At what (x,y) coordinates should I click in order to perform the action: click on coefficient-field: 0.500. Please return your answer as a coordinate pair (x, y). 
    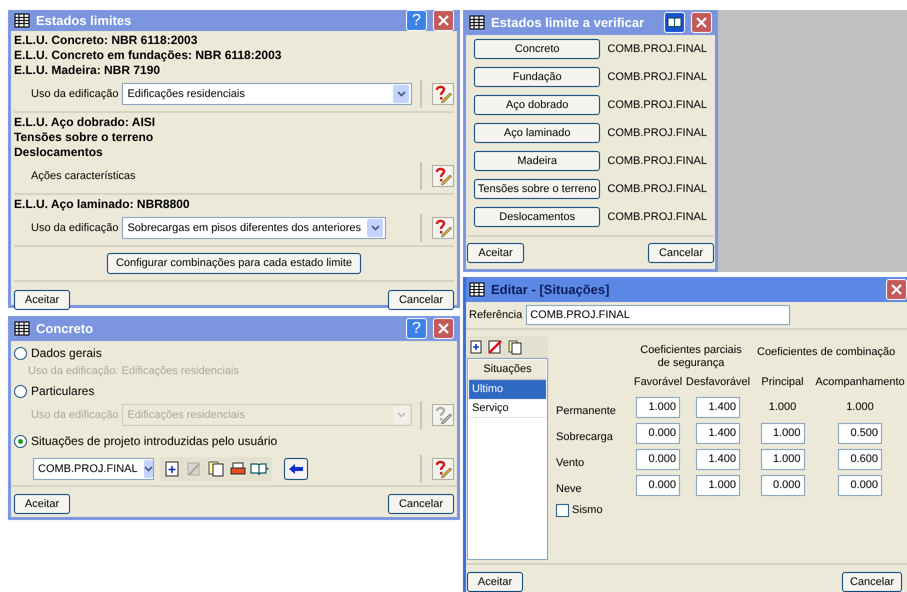
    Looking at the image, I should click on (860, 433).